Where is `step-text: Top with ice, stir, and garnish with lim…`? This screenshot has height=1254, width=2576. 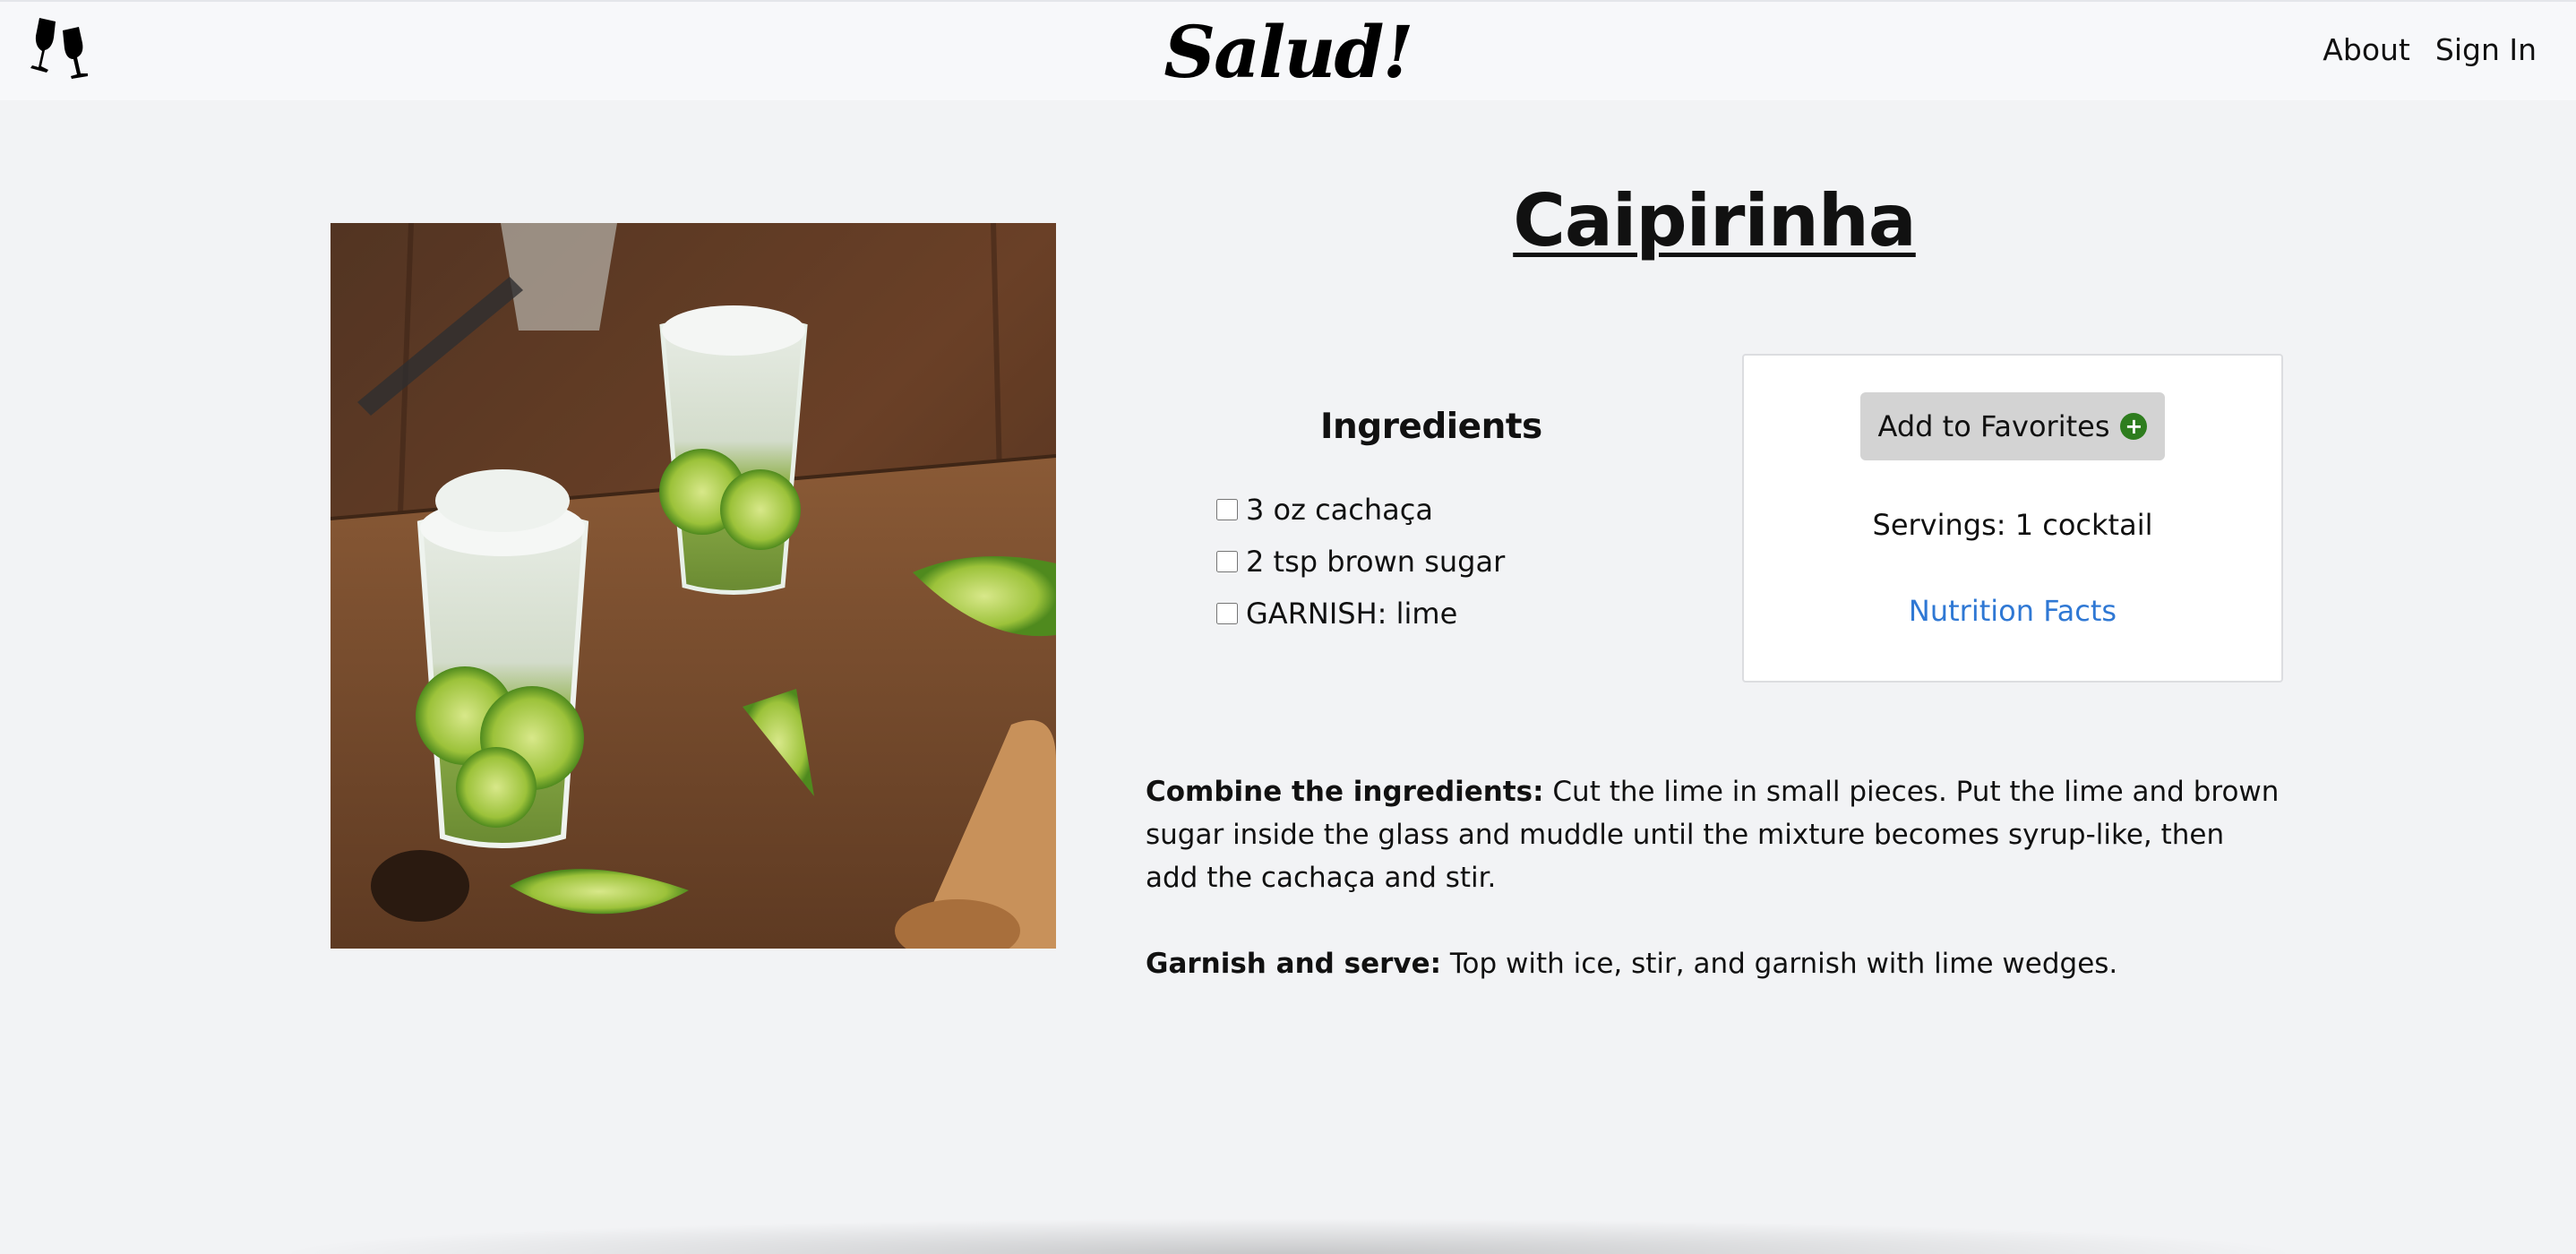 step-text: Top with ice, stir, and garnish with lim… is located at coordinates (1779, 964).